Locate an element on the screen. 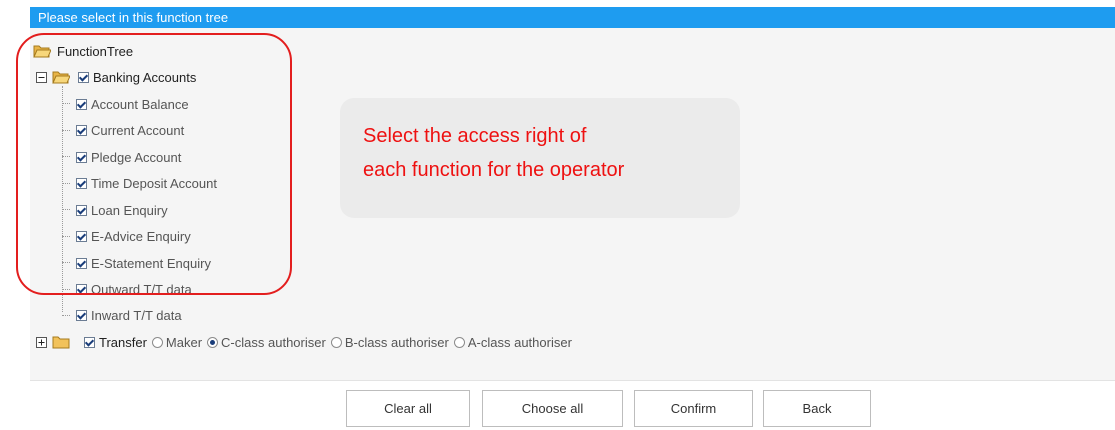 The height and width of the screenshot is (430, 1115). radio-a-class-authoriser is located at coordinates (459, 342).